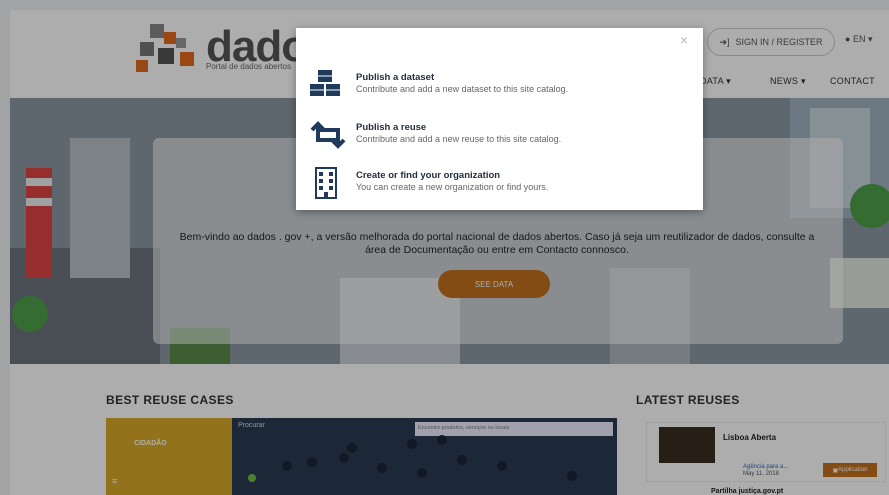  What do you see at coordinates (684, 40) in the screenshot?
I see `close-icon: ×` at bounding box center [684, 40].